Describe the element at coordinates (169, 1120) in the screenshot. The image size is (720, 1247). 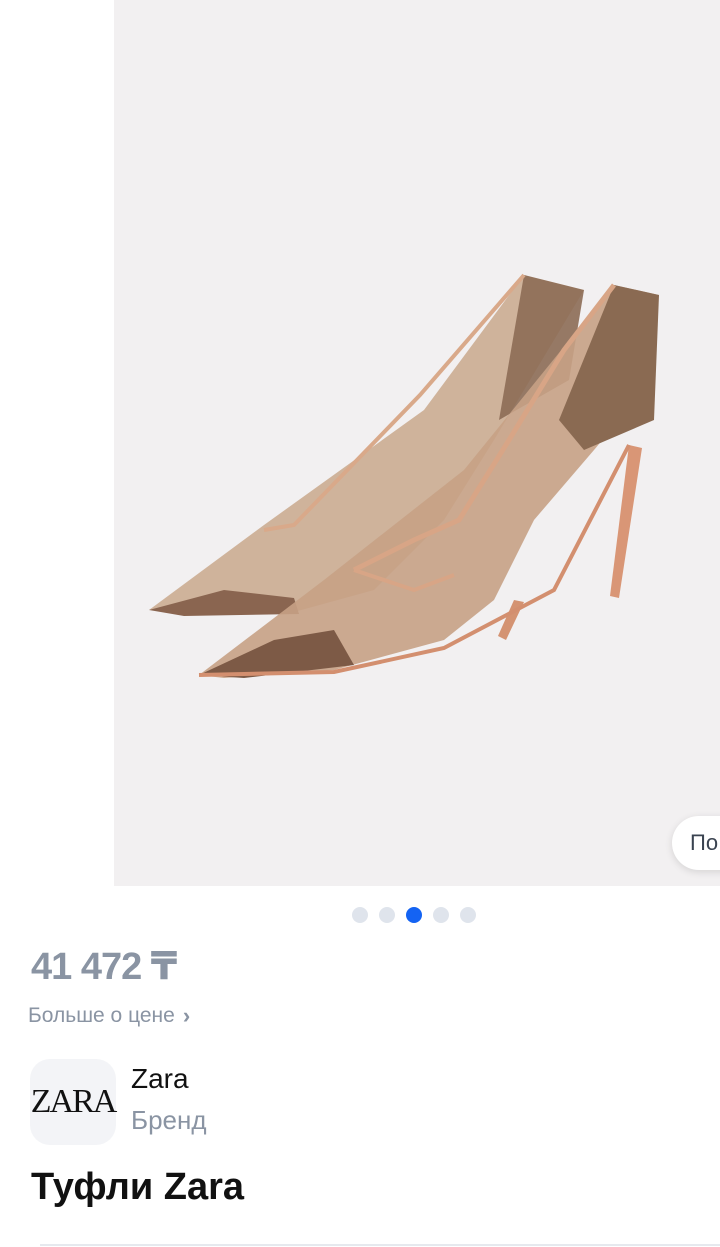
I see `brand-subtitle: Бренд` at that location.